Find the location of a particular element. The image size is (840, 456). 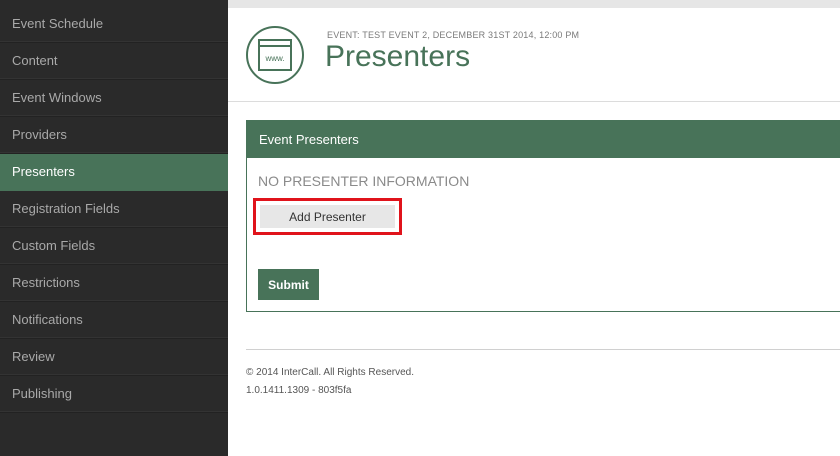

top-bar is located at coordinates (534, 4).